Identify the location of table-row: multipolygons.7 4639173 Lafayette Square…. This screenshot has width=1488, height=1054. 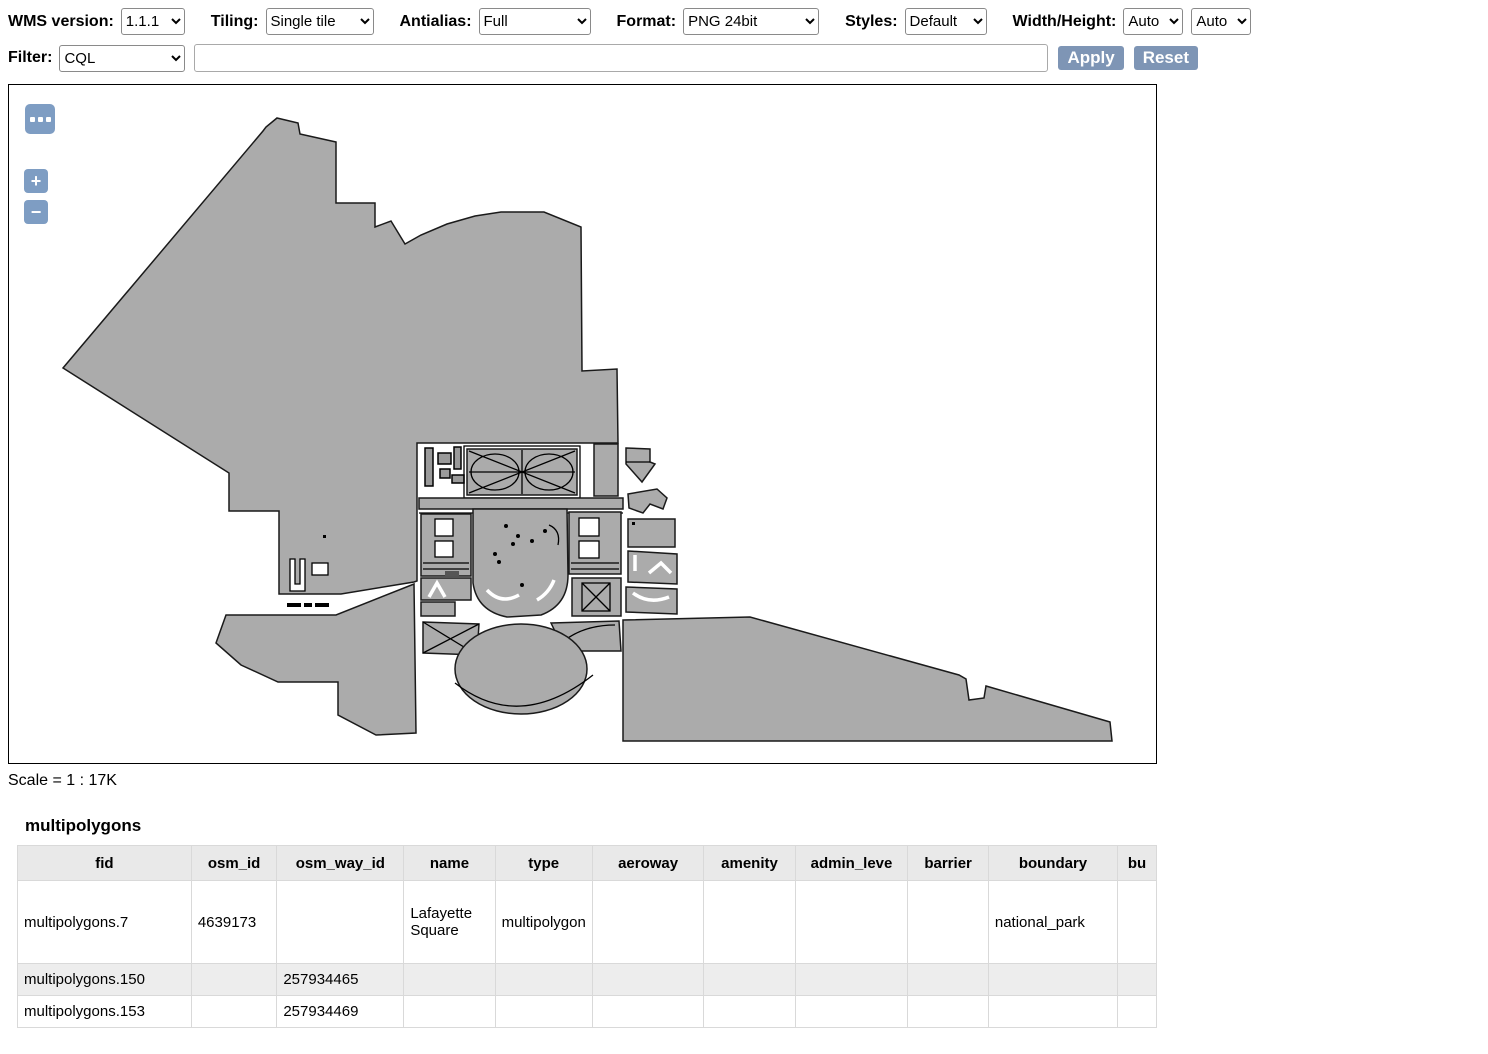
(587, 922).